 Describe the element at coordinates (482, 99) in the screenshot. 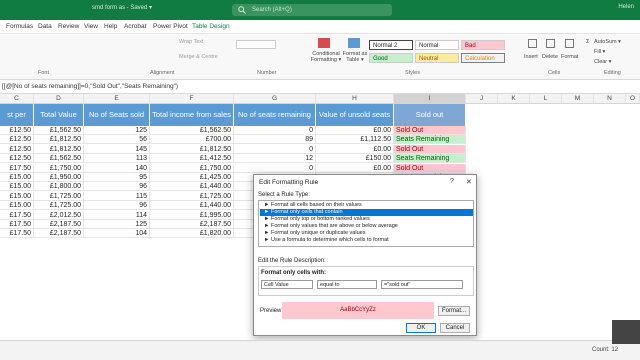

I see `col-header-j: J` at that location.